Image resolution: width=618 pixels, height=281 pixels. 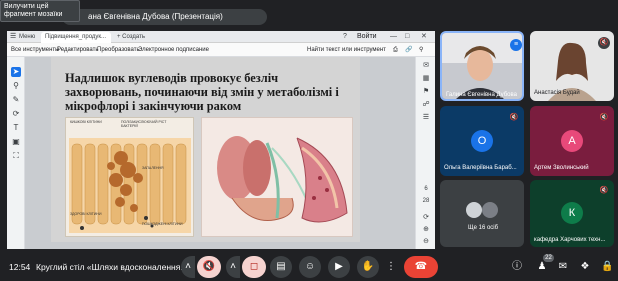 What do you see at coordinates (407, 37) in the screenshot?
I see `maximize-icon: □` at bounding box center [407, 37].